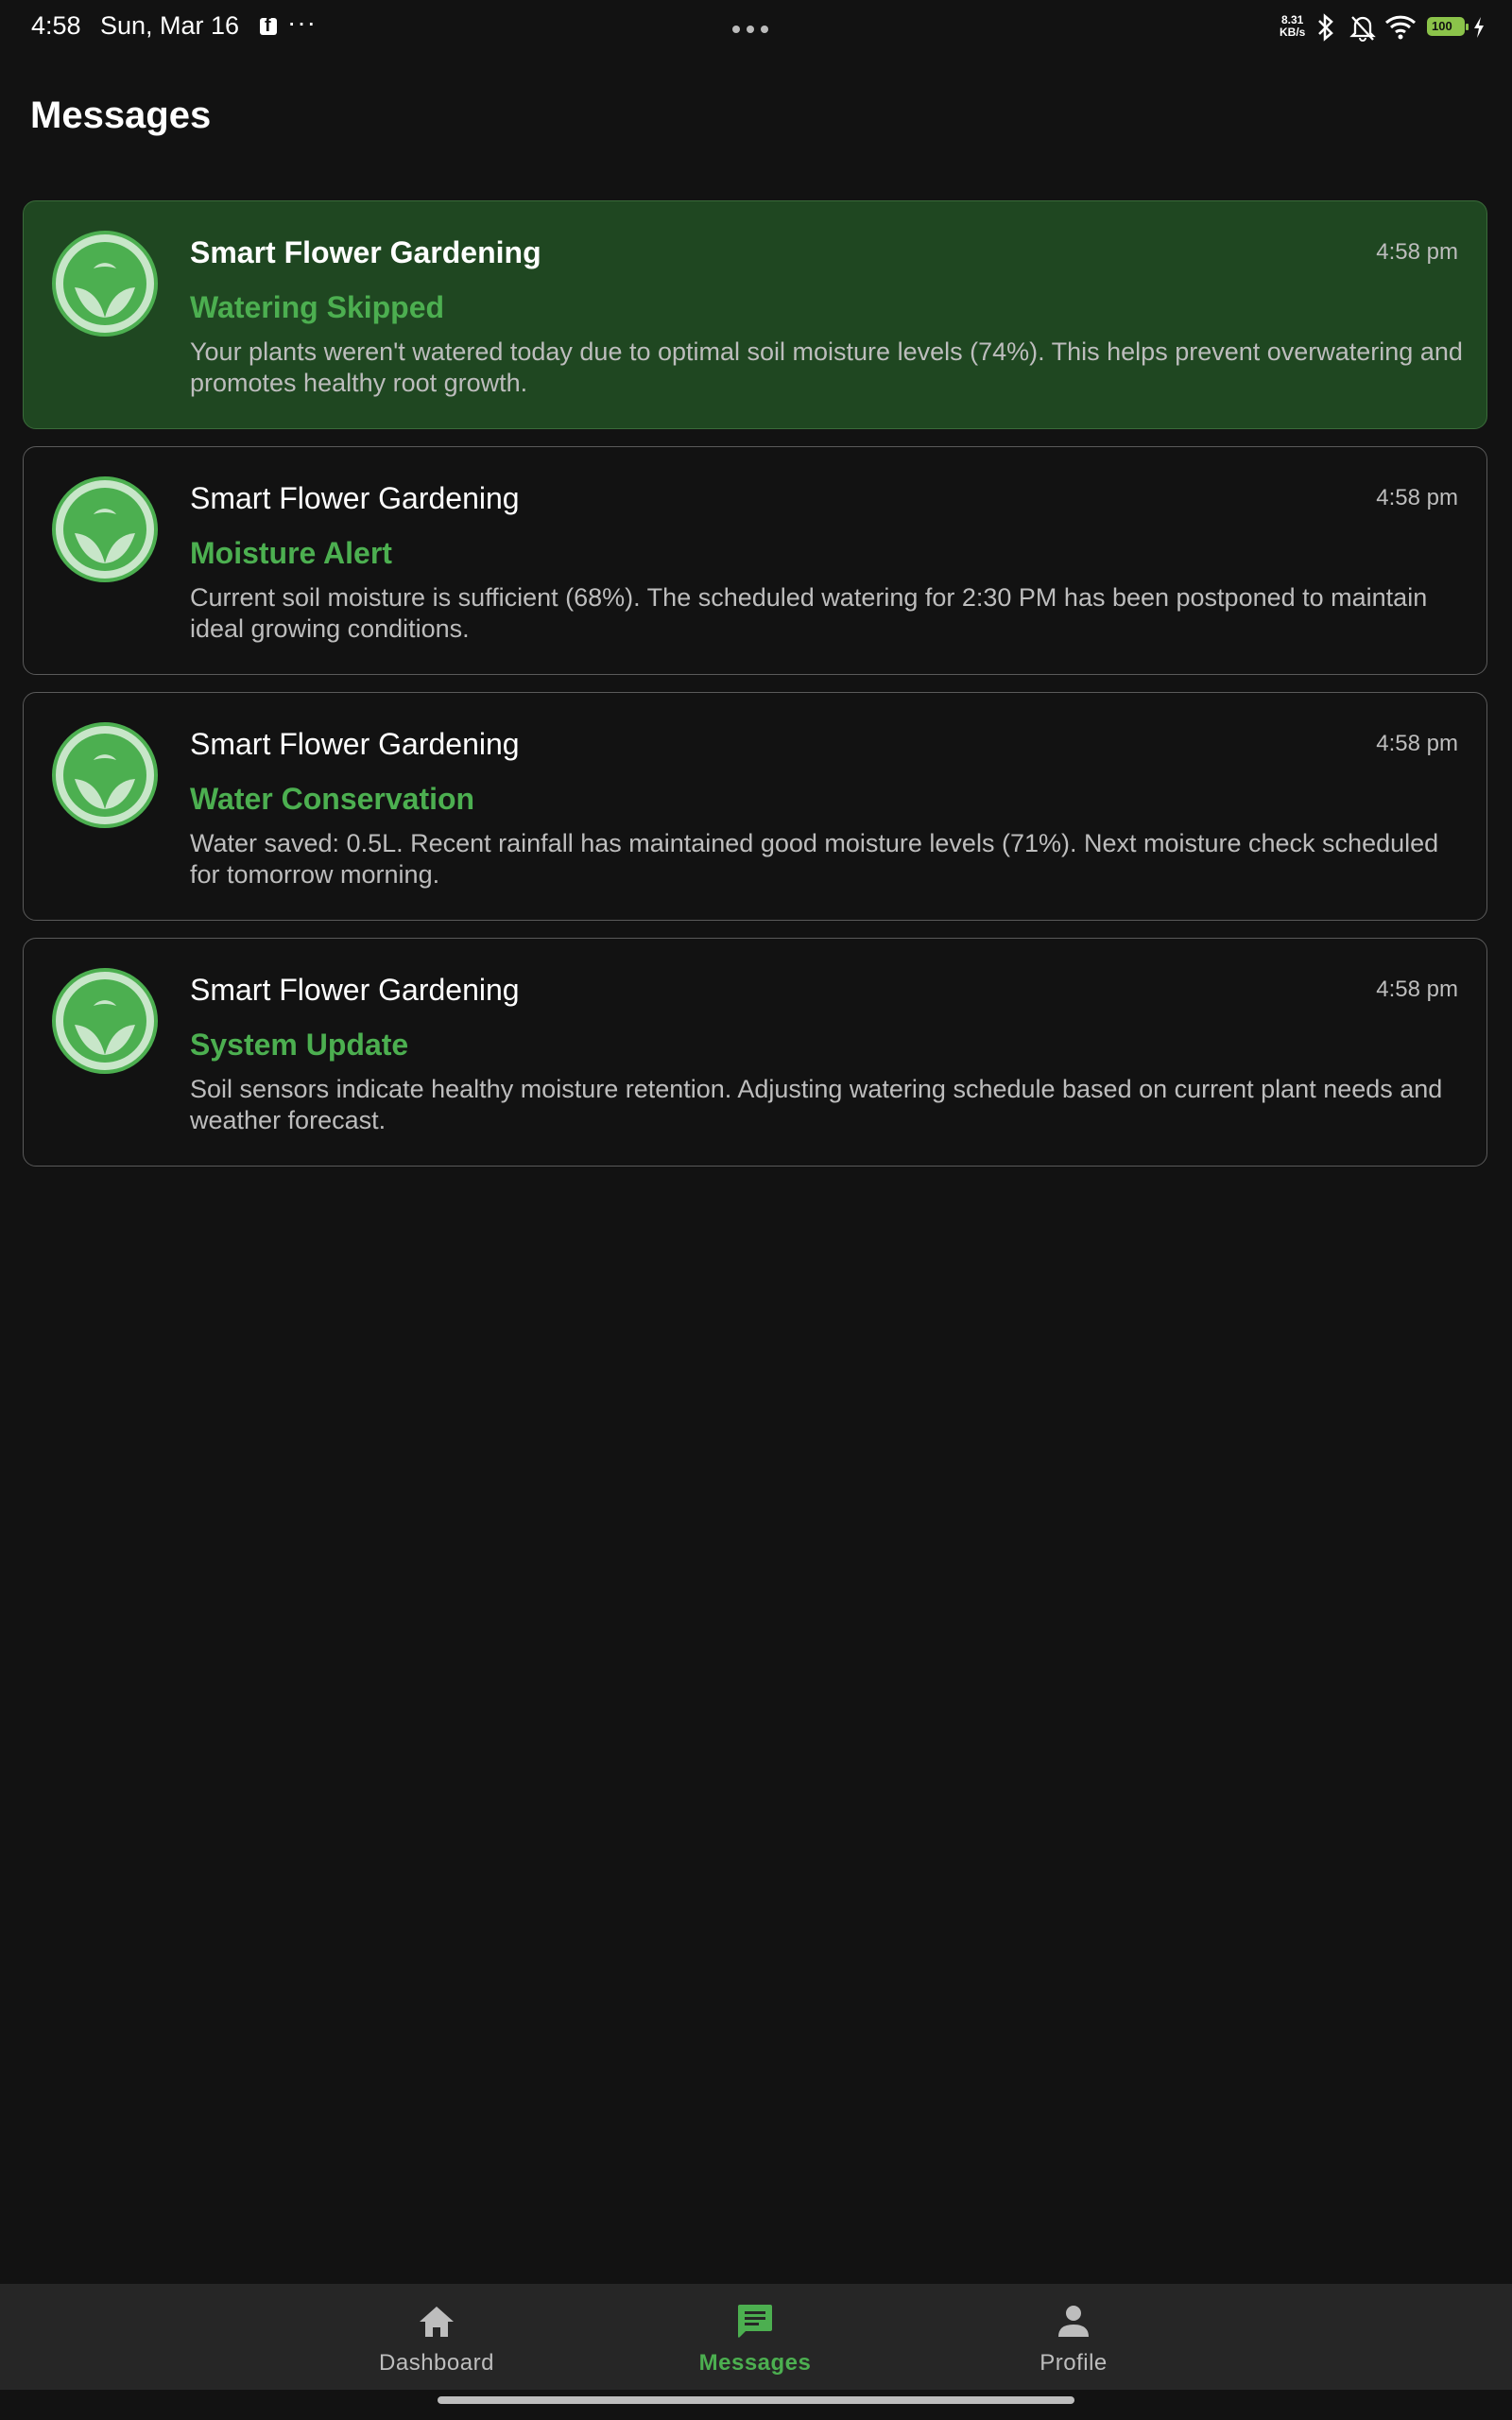 This screenshot has height=2420, width=1512. I want to click on network-speed: 8.31 KB/s, so click(1293, 26).